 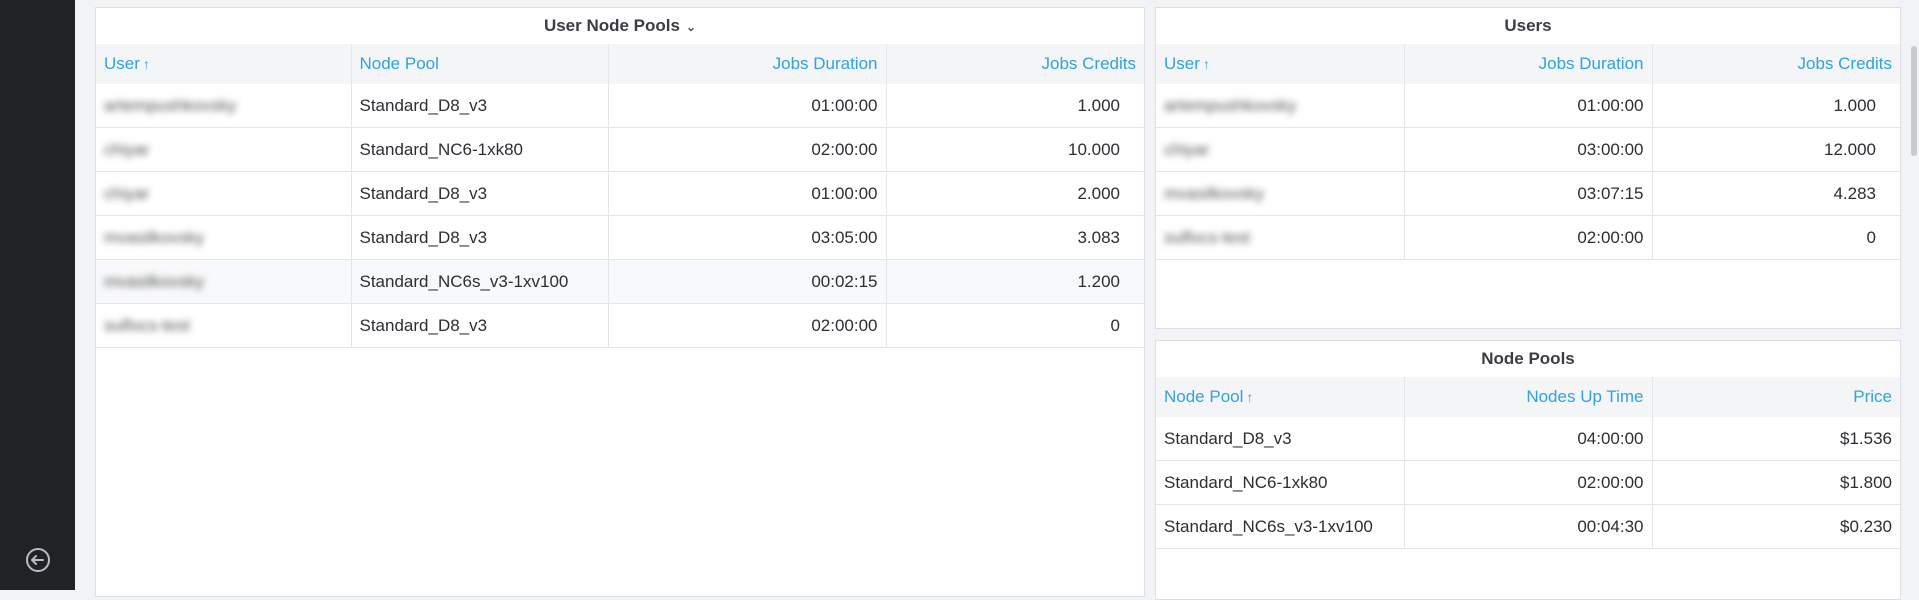 What do you see at coordinates (1528, 397) in the screenshot?
I see `column-header-nodes-up-time: Nodes Up Time` at bounding box center [1528, 397].